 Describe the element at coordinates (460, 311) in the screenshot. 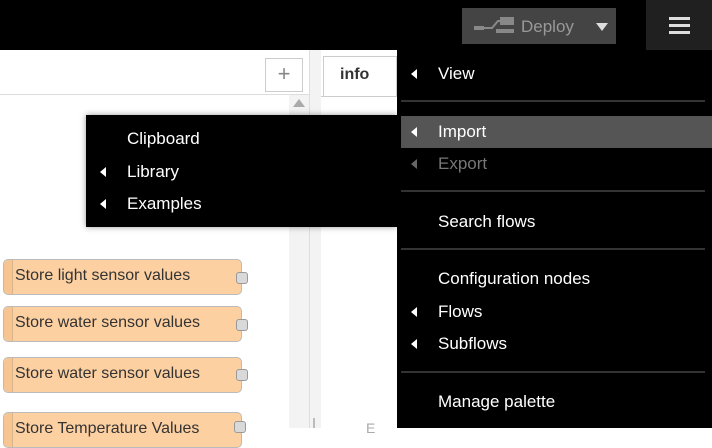

I see `menu-item-label: Flows` at that location.